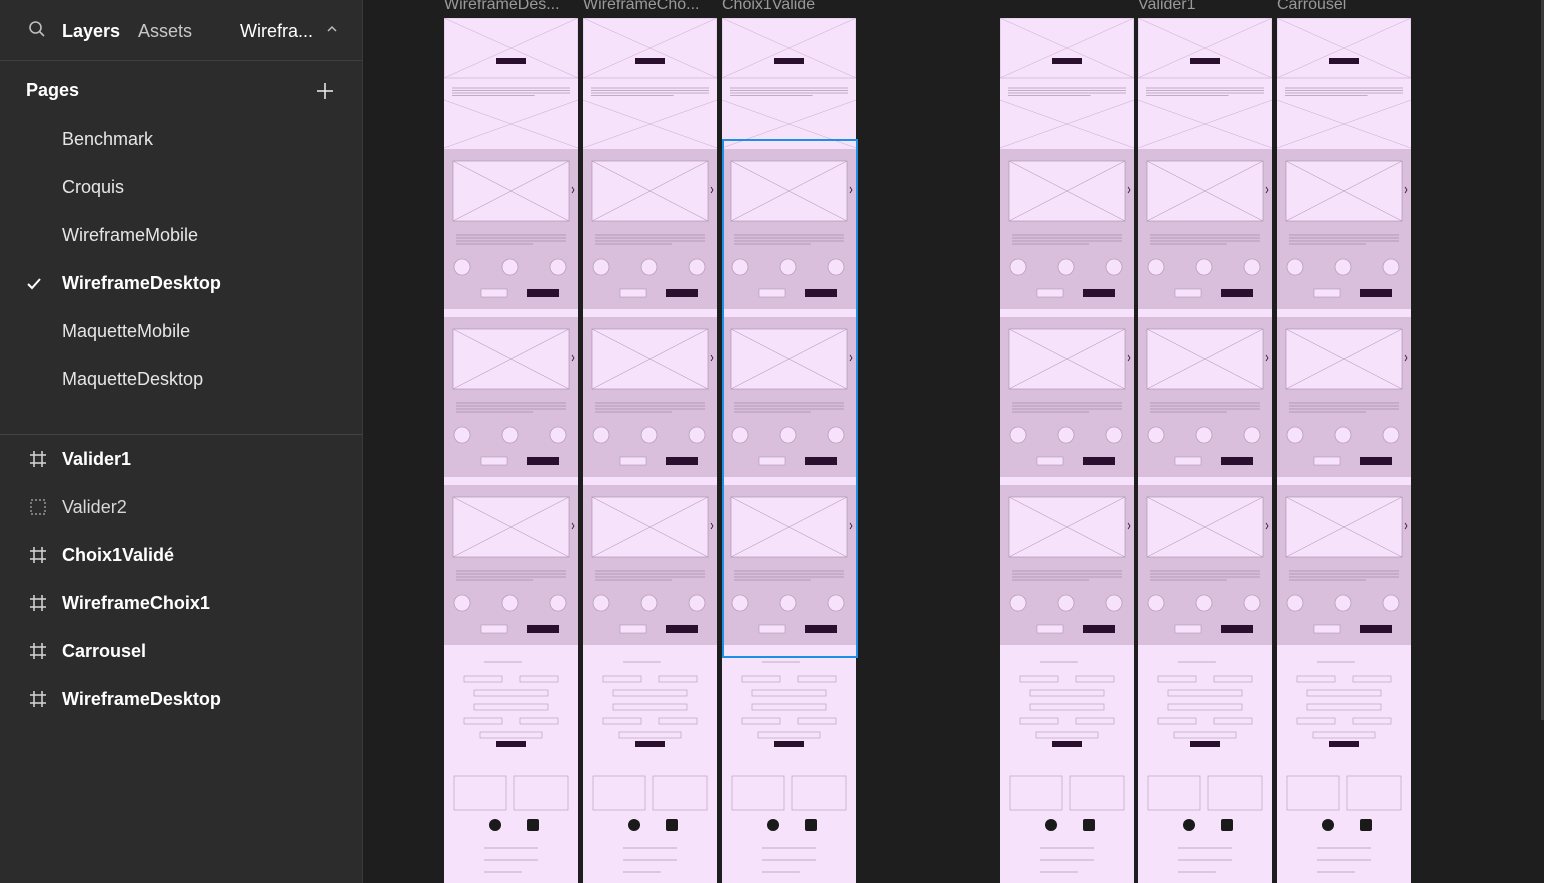 The width and height of the screenshot is (1544, 883). I want to click on layer-item-carrousel: Carrousel, so click(181, 651).